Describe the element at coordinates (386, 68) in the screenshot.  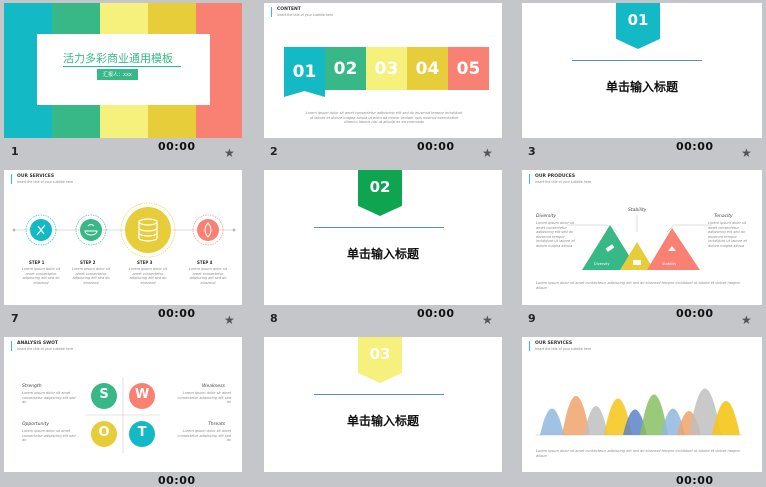
I see `content-item-03: 03` at that location.